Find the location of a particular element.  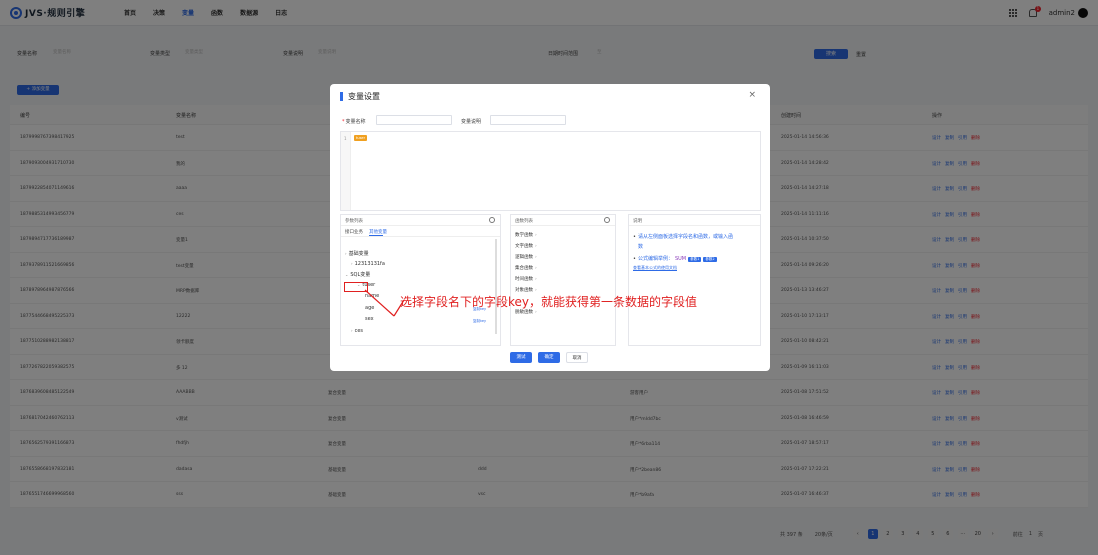

annotation-text: 选择字段名下的字段key，就能获得第一条数据的字段值 is located at coordinates (549, 302).